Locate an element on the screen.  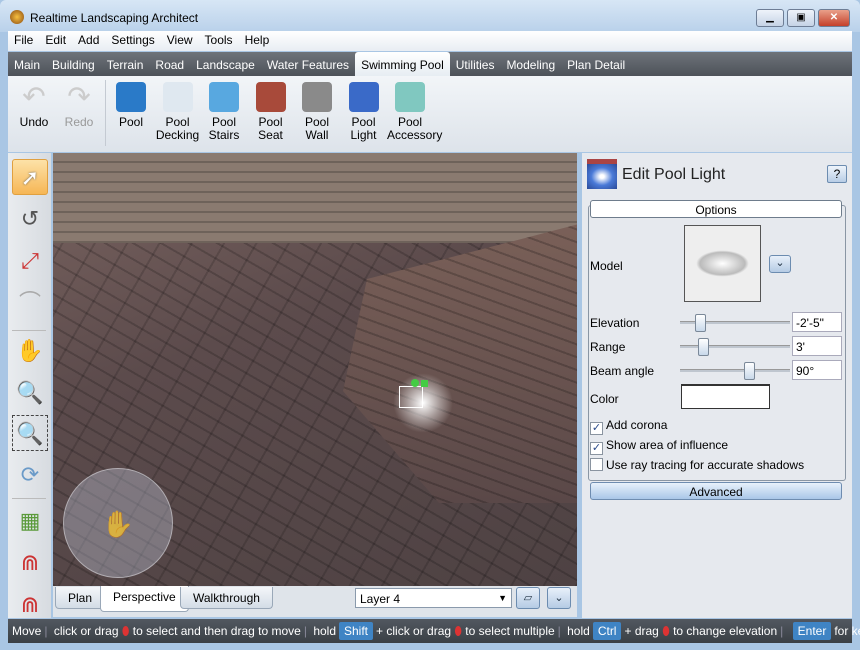
elevation-input: -2'-5" is located at coordinates (817, 322).